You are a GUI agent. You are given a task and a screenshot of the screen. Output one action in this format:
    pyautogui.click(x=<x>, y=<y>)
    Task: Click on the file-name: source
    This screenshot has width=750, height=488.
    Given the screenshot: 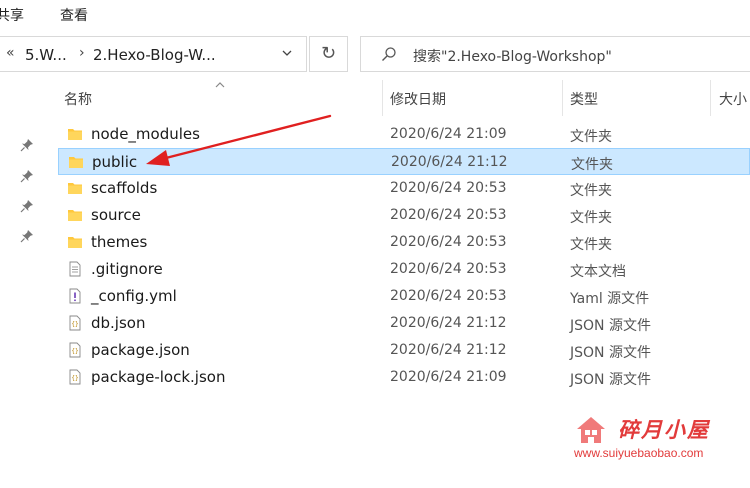 What is the action you would take?
    pyautogui.click(x=116, y=215)
    